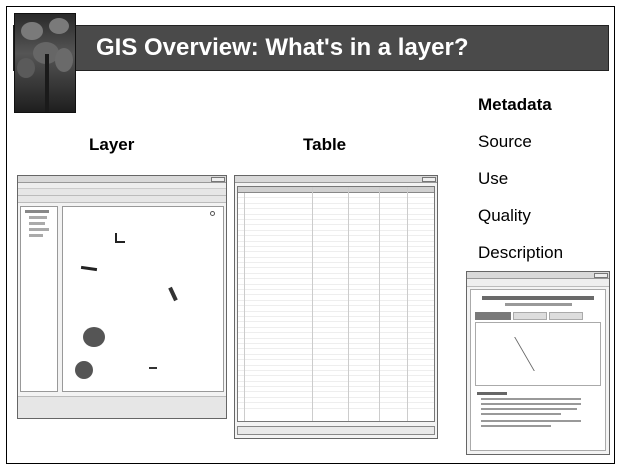  Describe the element at coordinates (143, 299) in the screenshot. I see `map-canvas` at that location.